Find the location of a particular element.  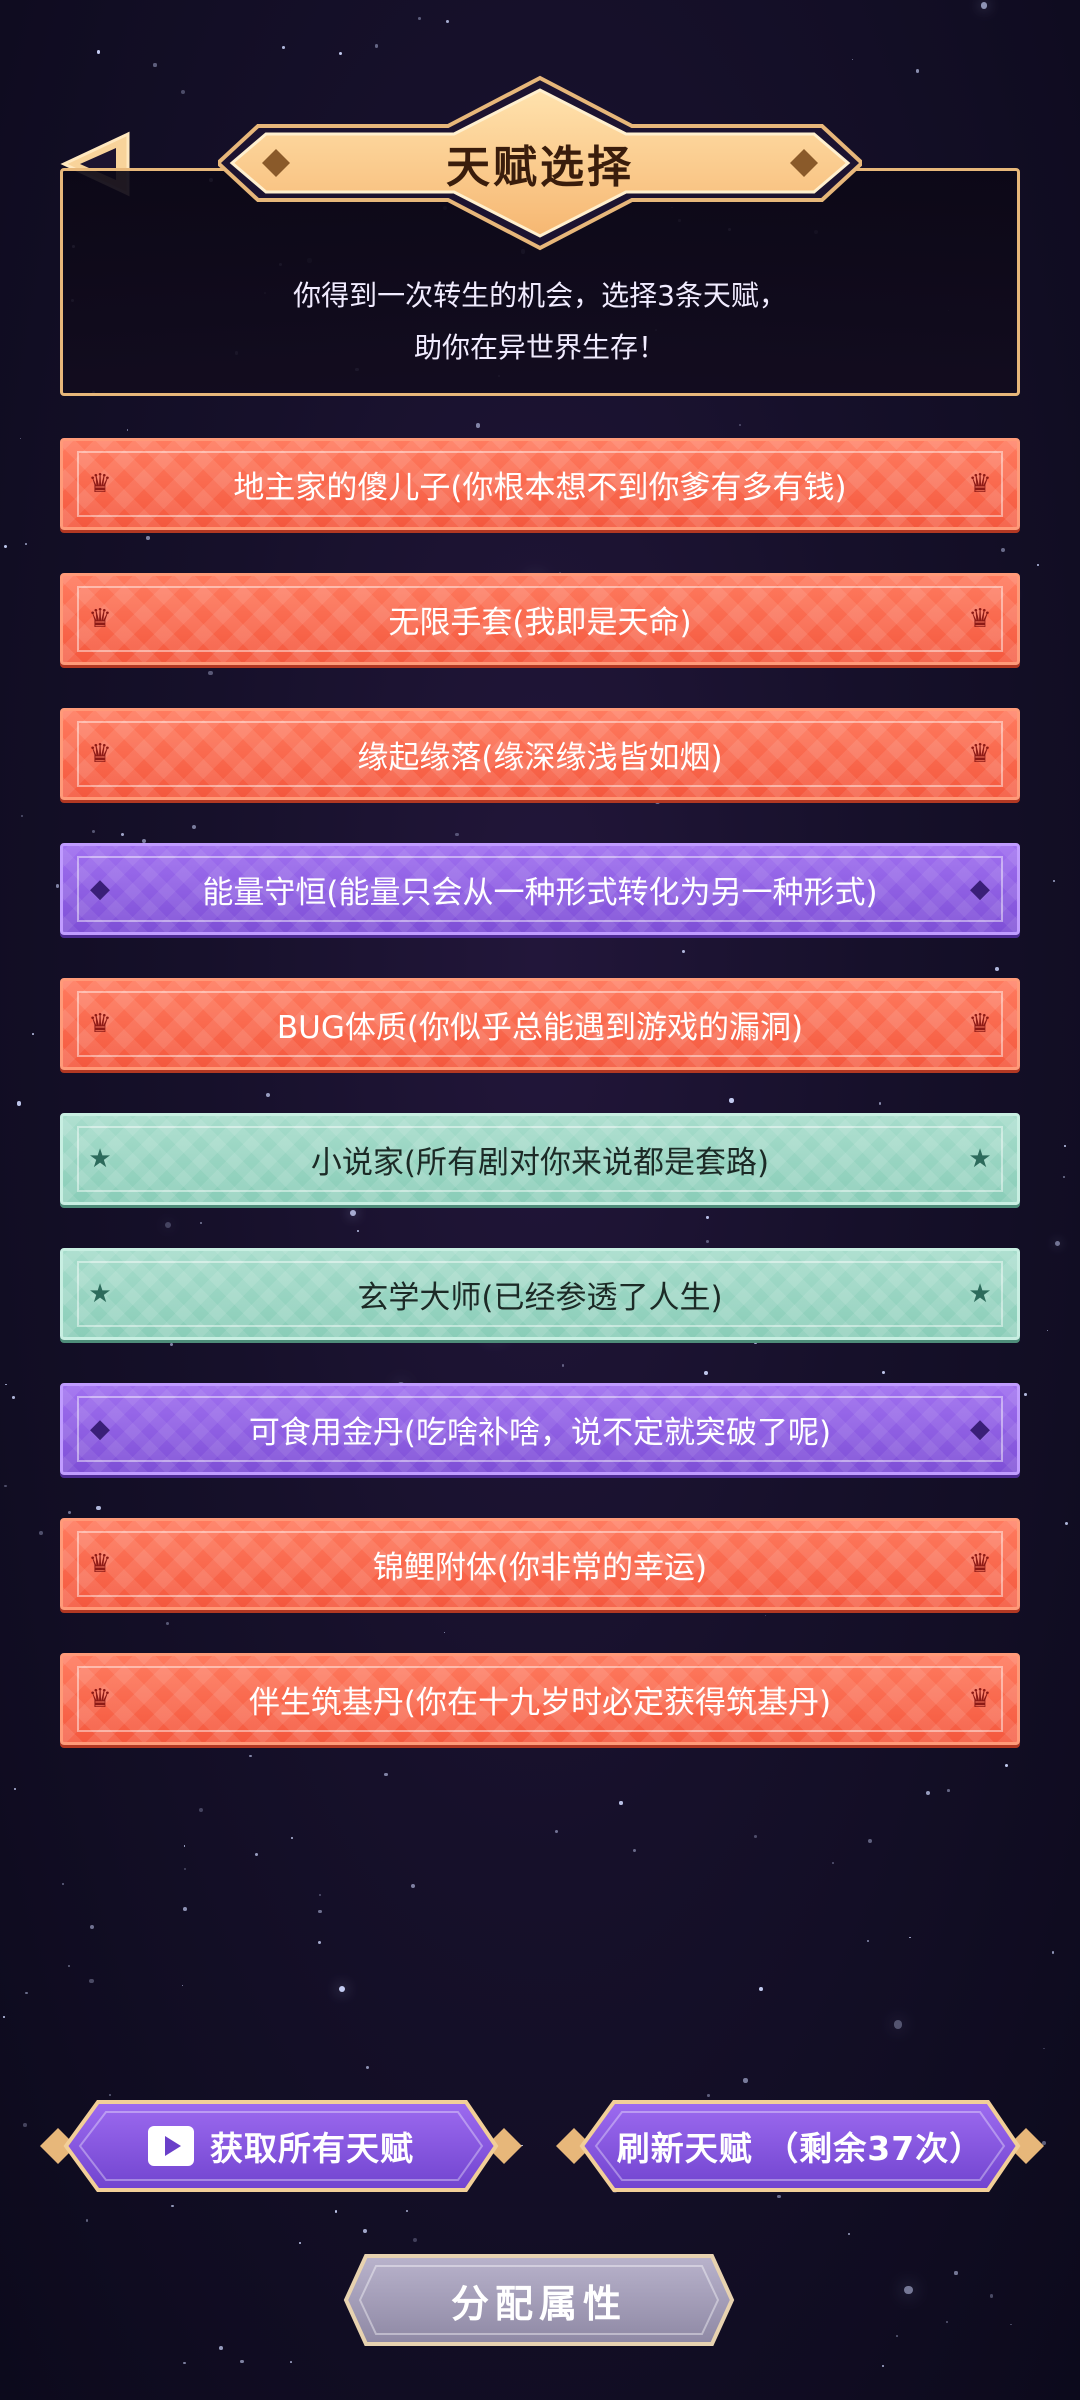

talent-label: 地主家的傻儿子(你根本想不到你爹有多有钱) is located at coordinates (540, 487).